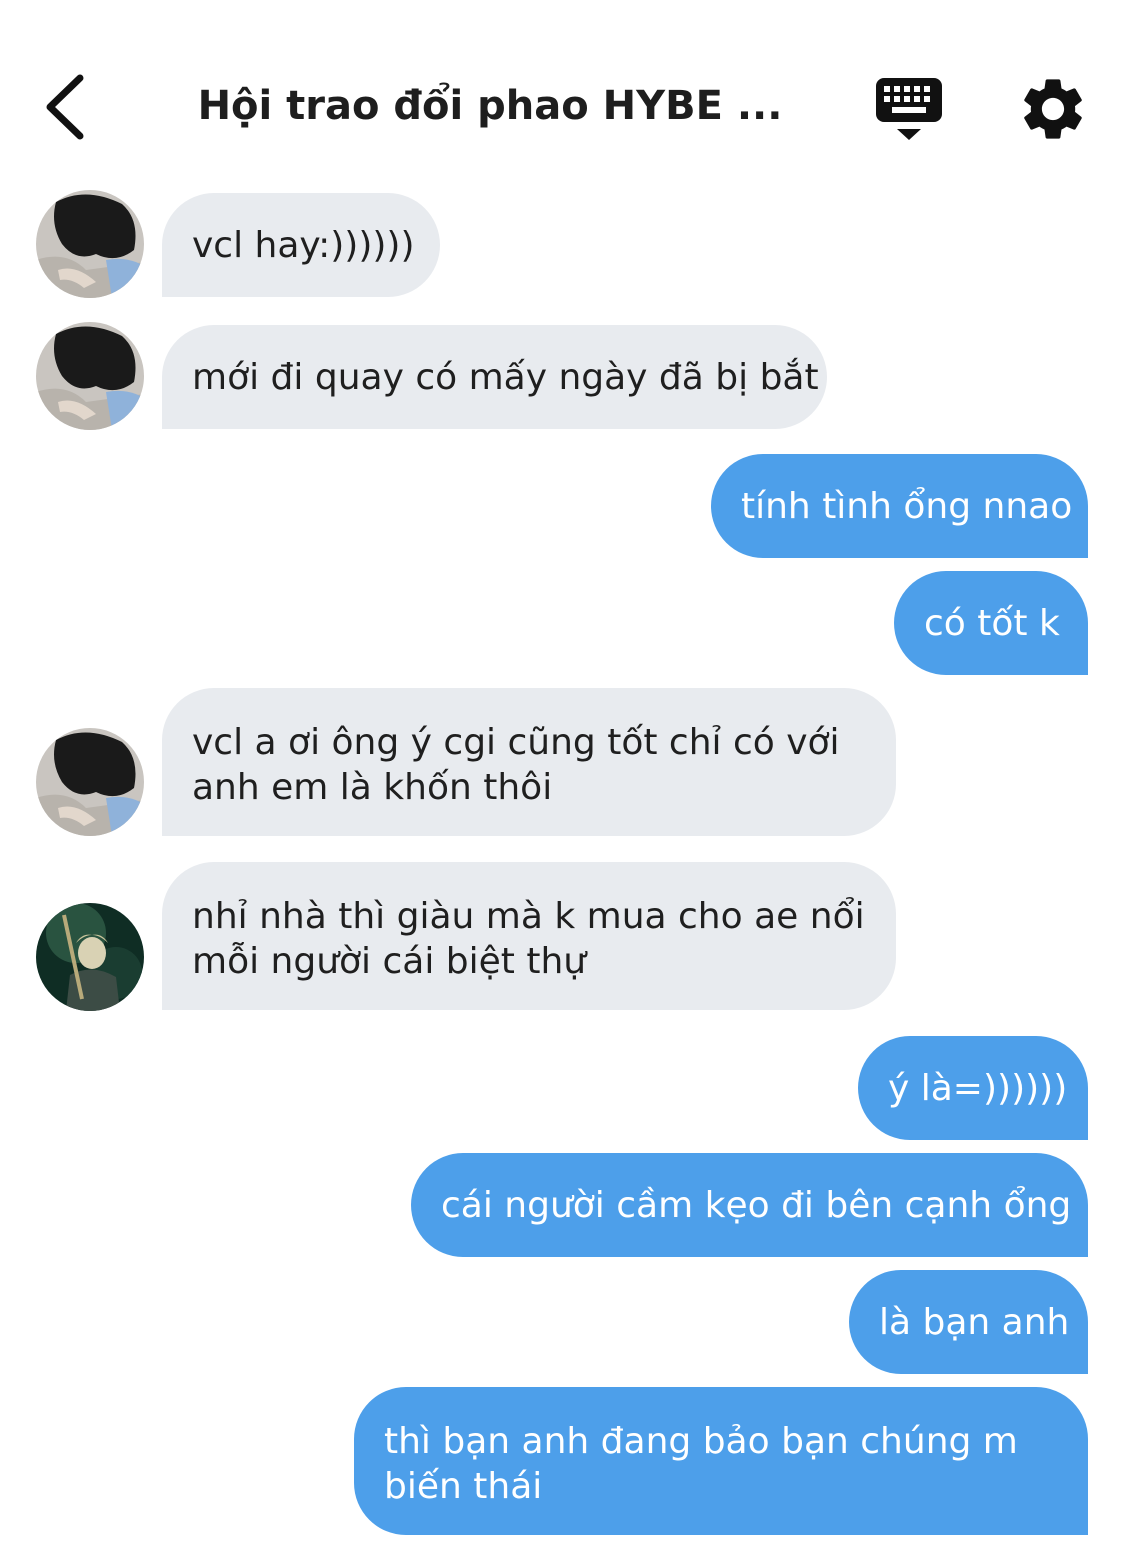  I want to click on incoming-message: vcl hay:)))))), so click(301, 245).